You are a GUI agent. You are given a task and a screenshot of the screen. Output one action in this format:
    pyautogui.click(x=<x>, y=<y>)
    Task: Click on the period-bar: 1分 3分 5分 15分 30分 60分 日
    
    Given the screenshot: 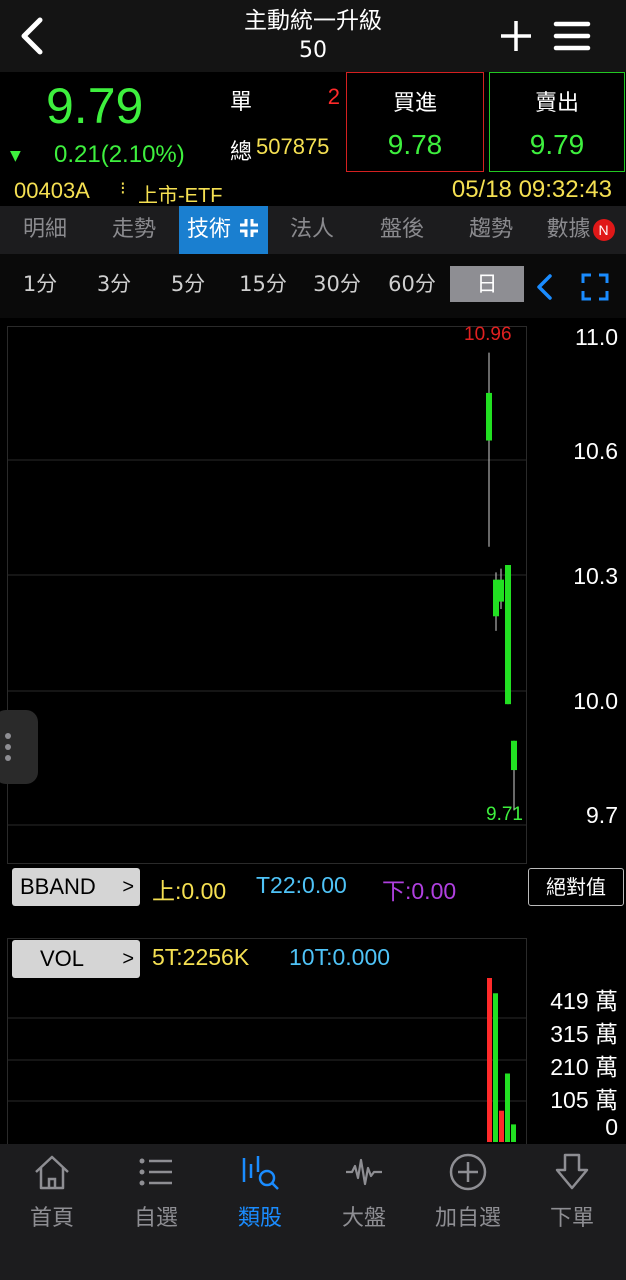 What is the action you would take?
    pyautogui.click(x=313, y=286)
    